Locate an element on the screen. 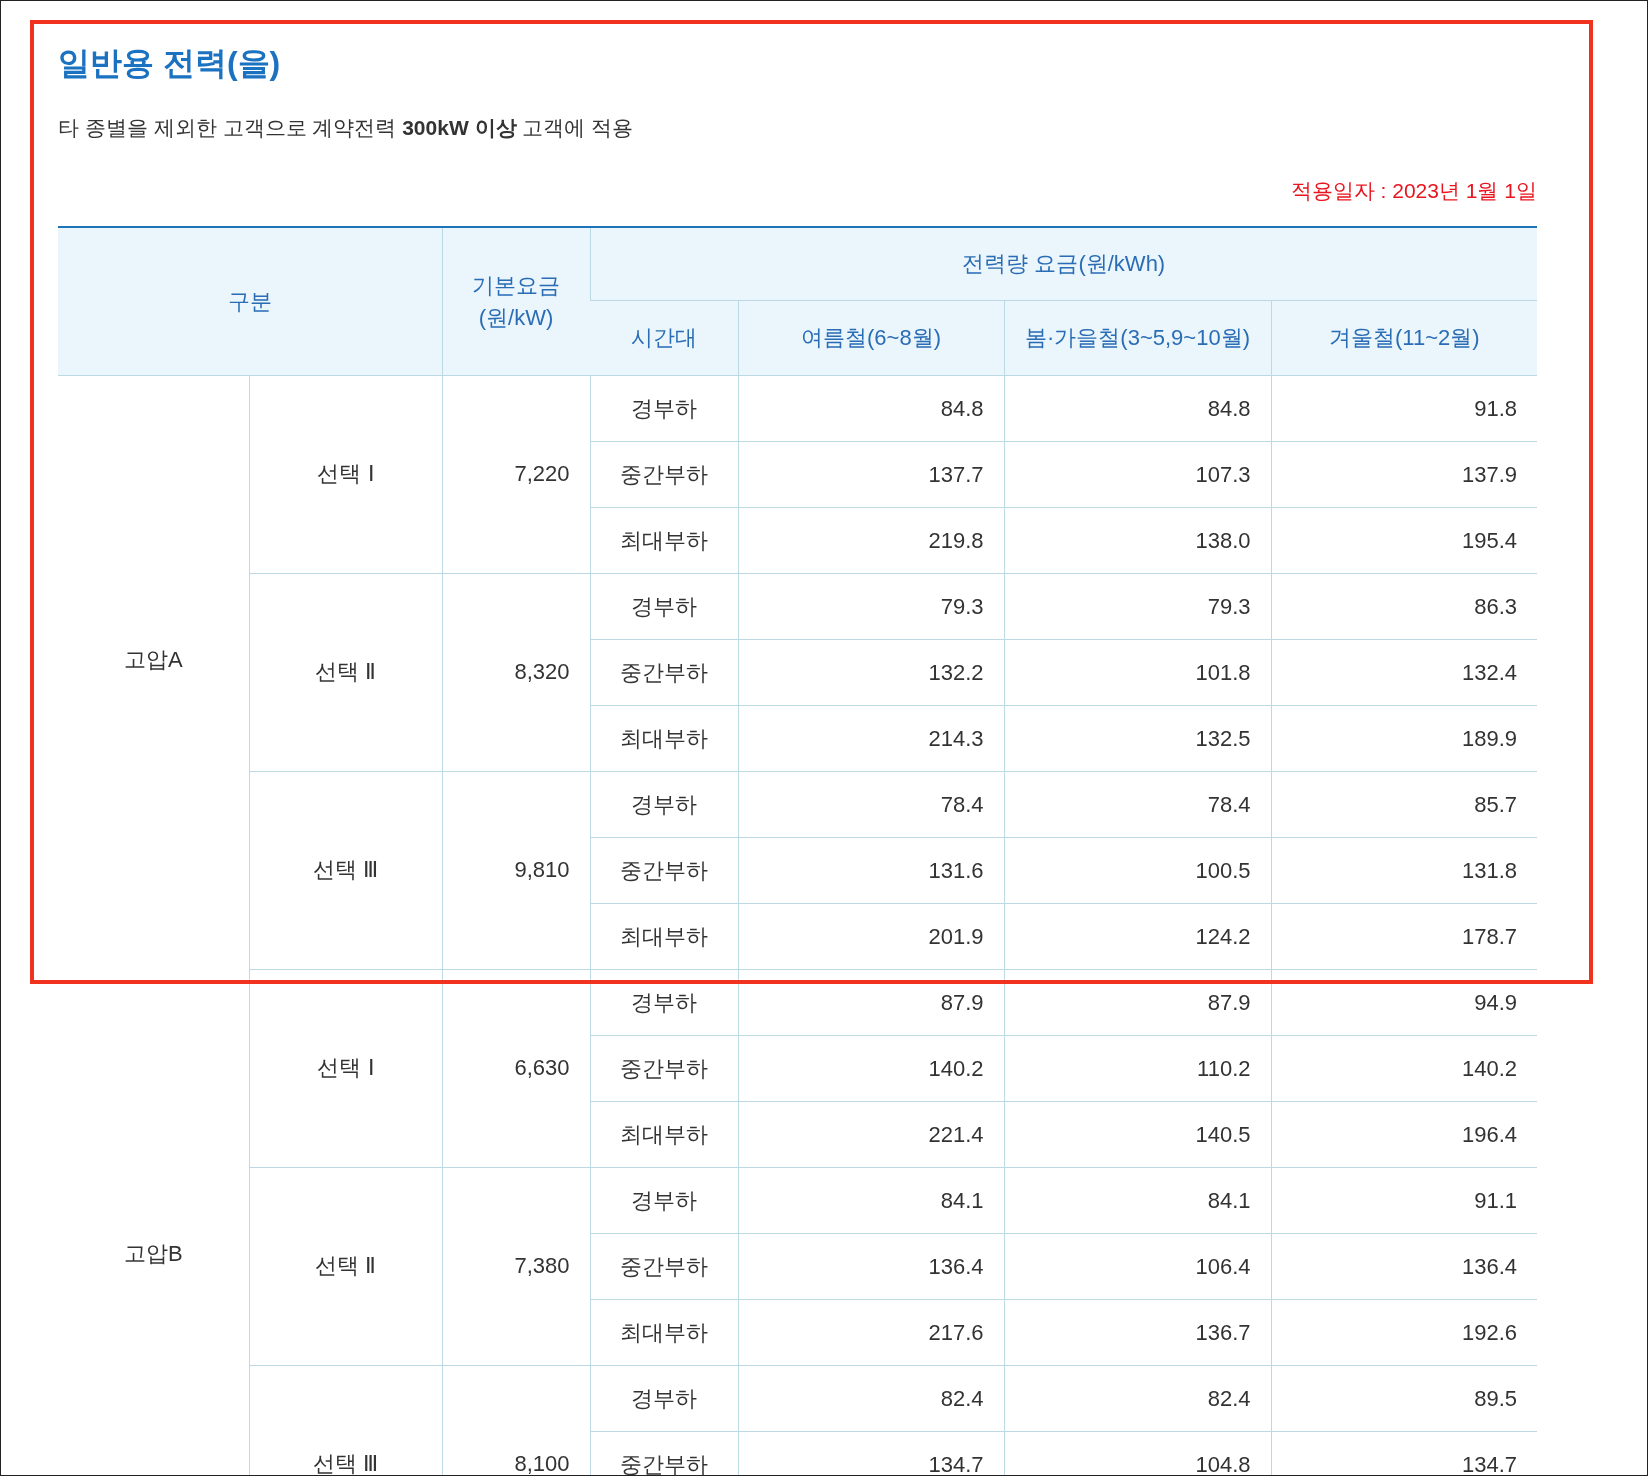 The image size is (1648, 1476). table-cell: 131.6 is located at coordinates (871, 870).